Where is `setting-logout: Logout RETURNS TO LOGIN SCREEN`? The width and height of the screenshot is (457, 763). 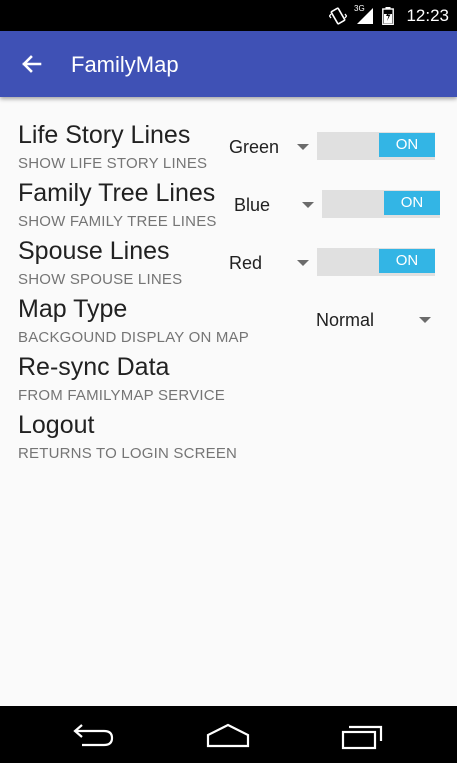
setting-logout: Logout RETURNS TO LOGIN SCREEN is located at coordinates (228, 437).